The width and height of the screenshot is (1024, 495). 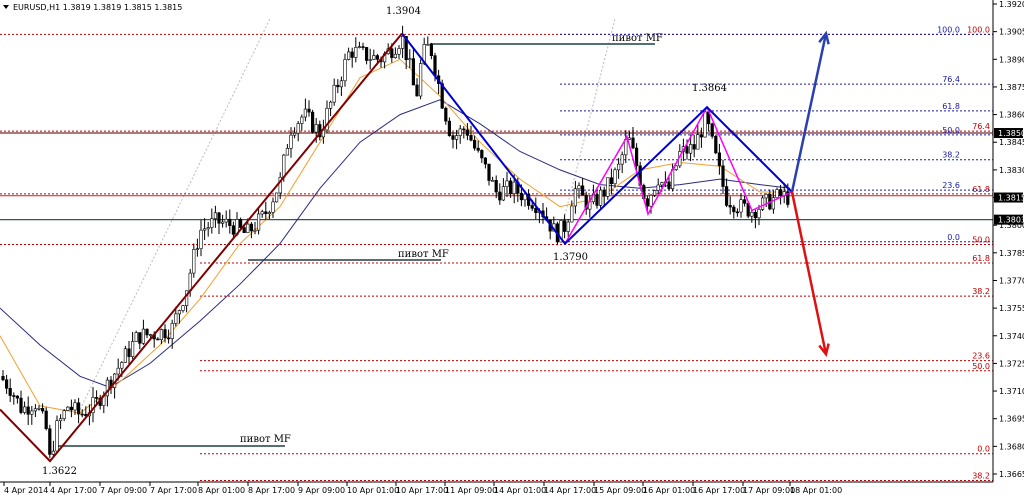 What do you see at coordinates (423, 254) in the screenshot?
I see `annotation-pivot-mid: пивот MF` at bounding box center [423, 254].